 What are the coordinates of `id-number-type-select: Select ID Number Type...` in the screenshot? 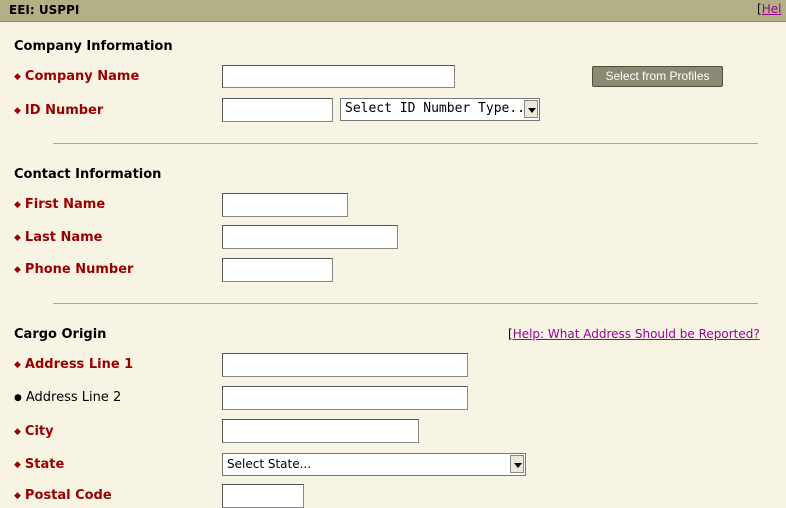 It's located at (440, 109).